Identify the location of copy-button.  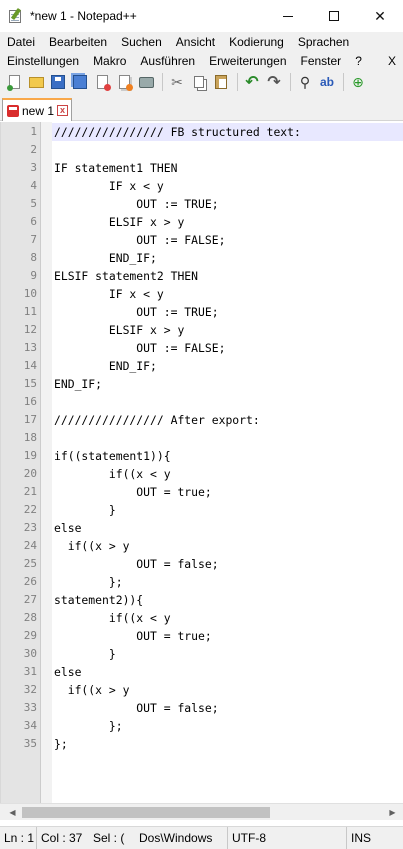
(199, 82).